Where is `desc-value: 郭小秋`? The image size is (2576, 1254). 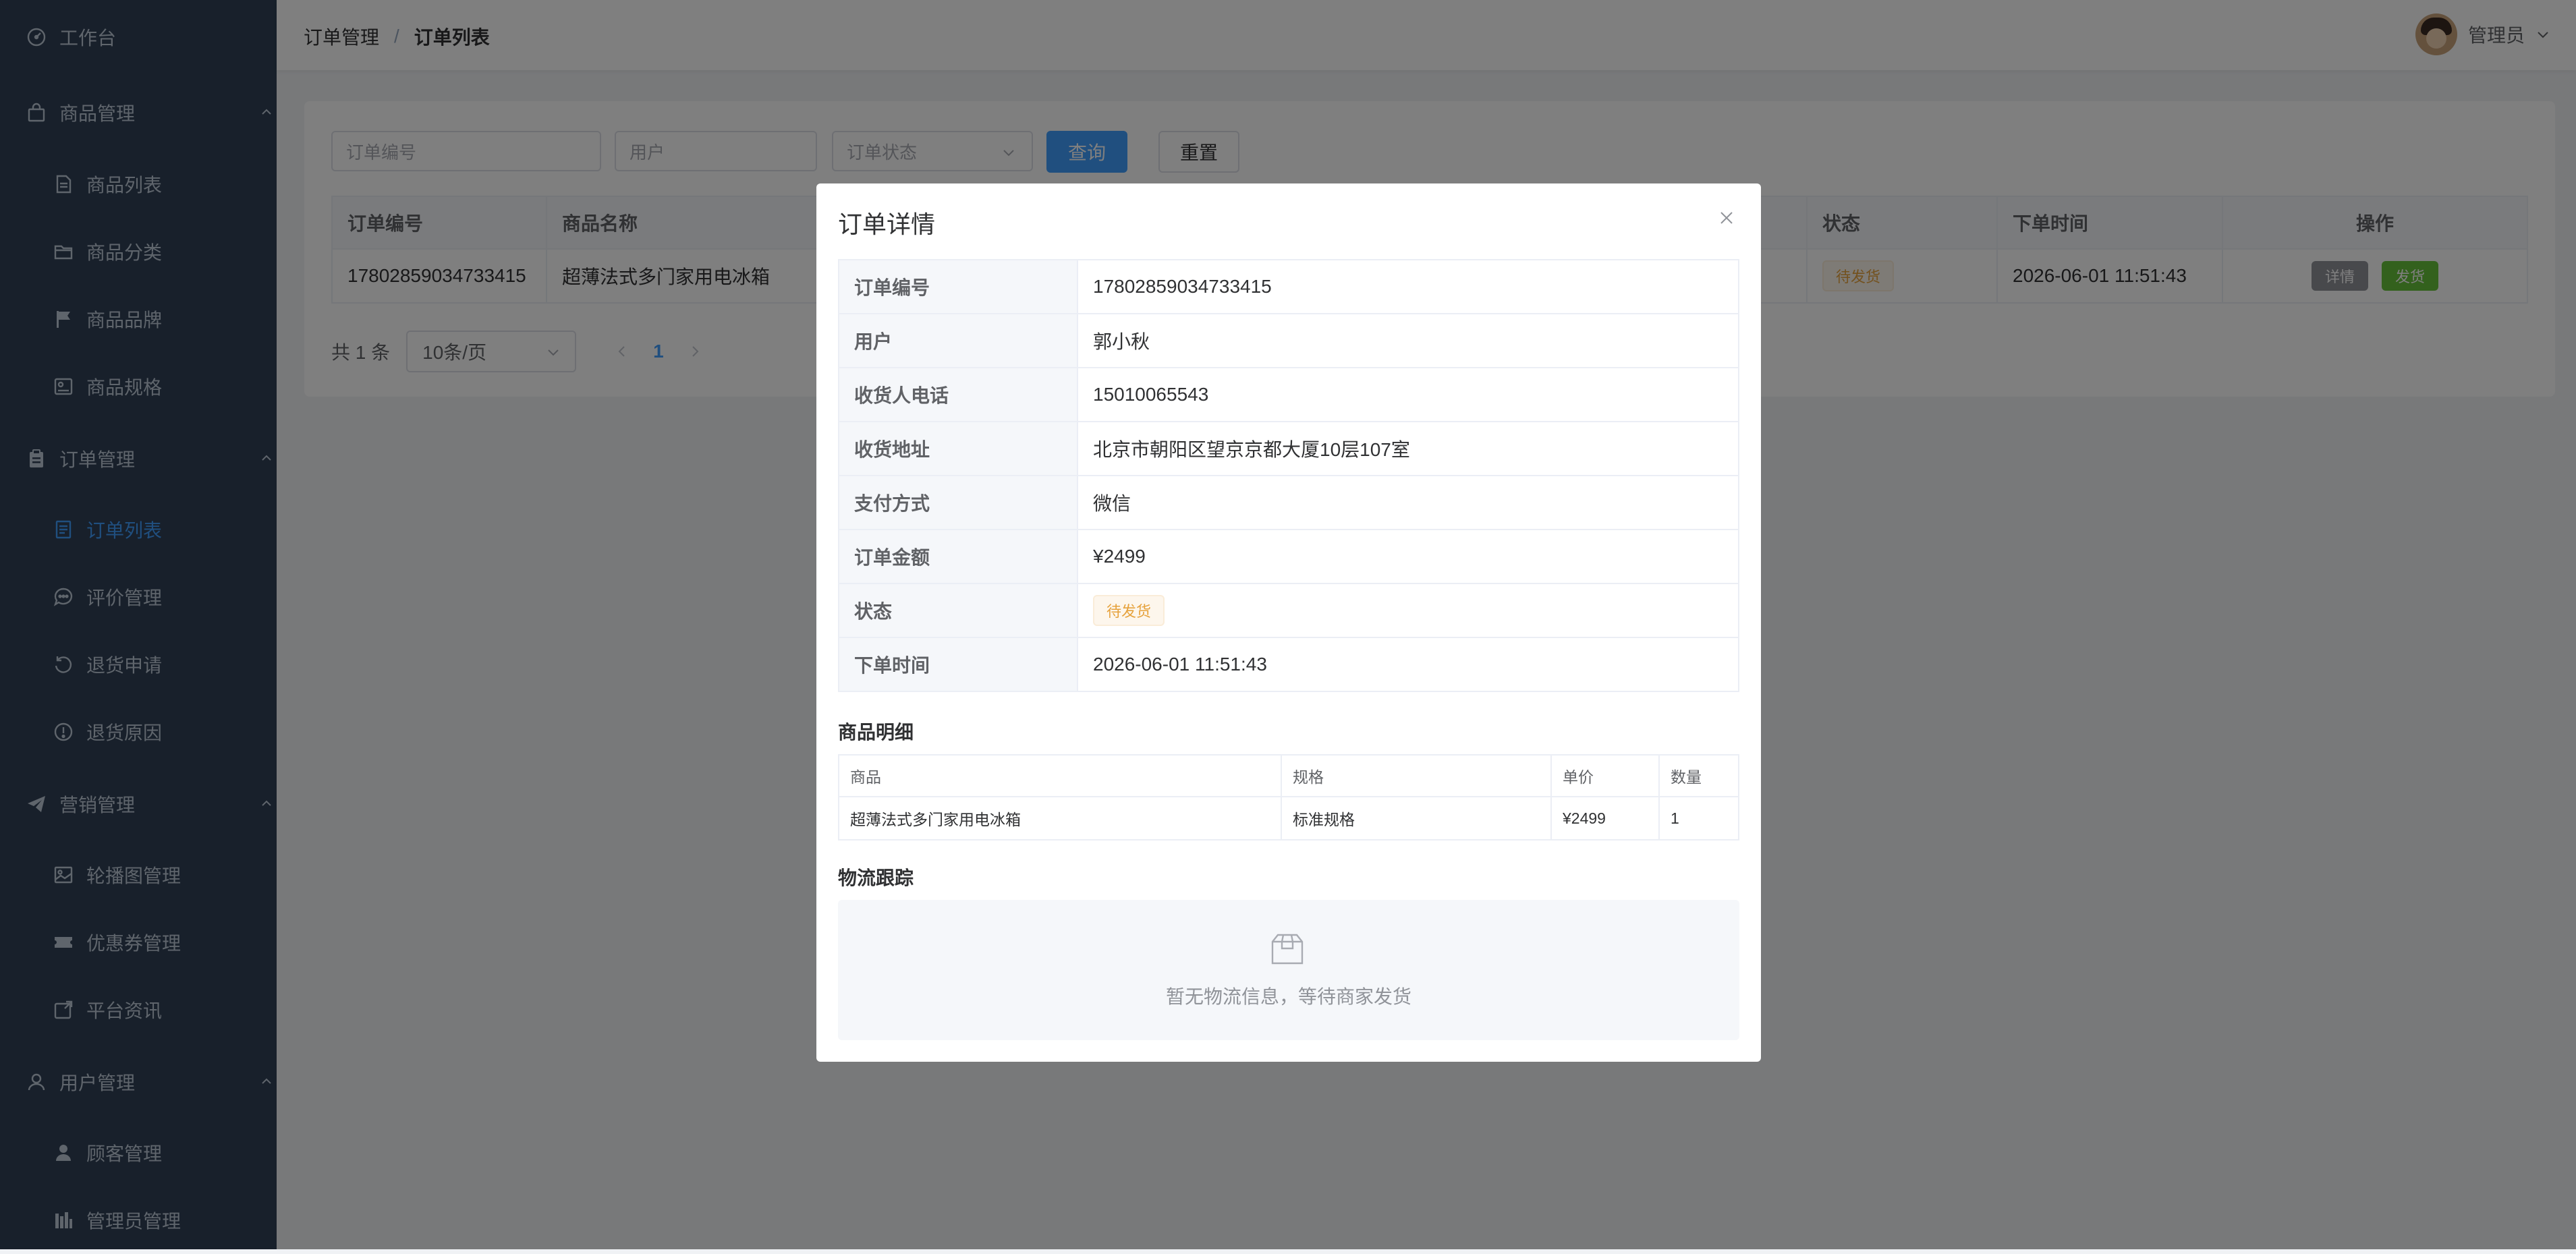 desc-value: 郭小秋 is located at coordinates (1121, 341).